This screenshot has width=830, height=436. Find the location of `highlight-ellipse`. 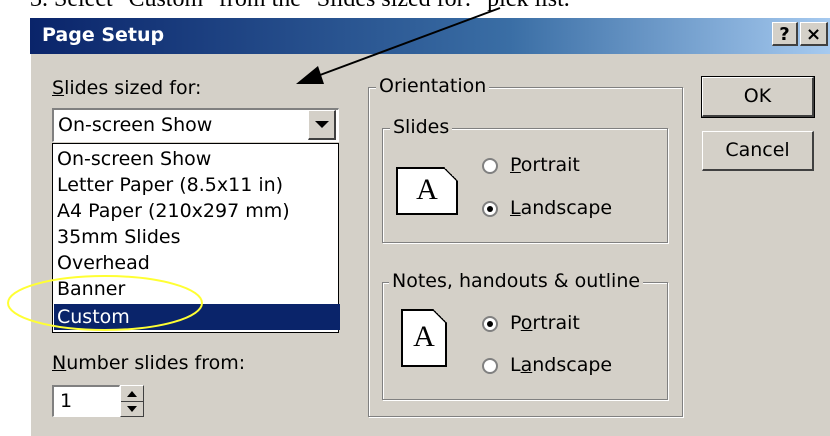

highlight-ellipse is located at coordinates (105, 303).